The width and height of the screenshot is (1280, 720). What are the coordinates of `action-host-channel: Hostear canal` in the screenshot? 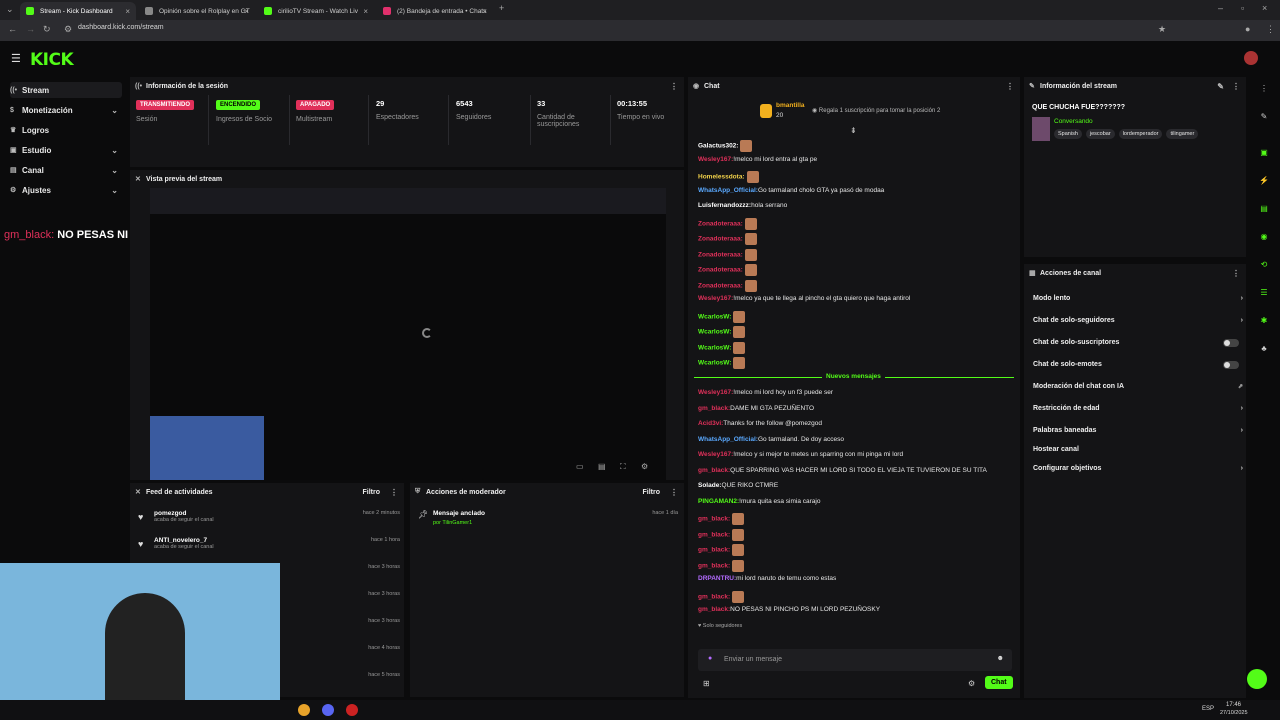 It's located at (1138, 449).